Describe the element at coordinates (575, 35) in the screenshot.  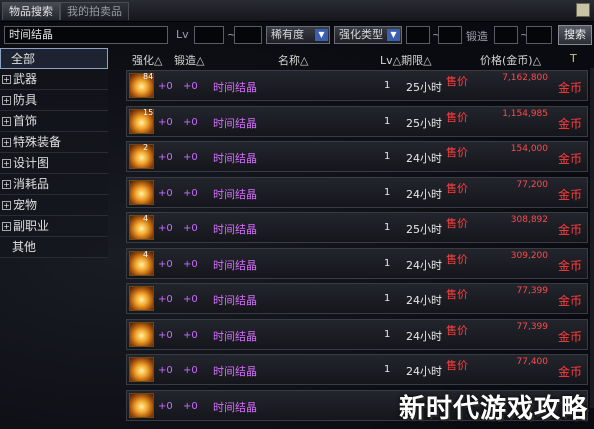
I see `search-button: 搜索` at that location.